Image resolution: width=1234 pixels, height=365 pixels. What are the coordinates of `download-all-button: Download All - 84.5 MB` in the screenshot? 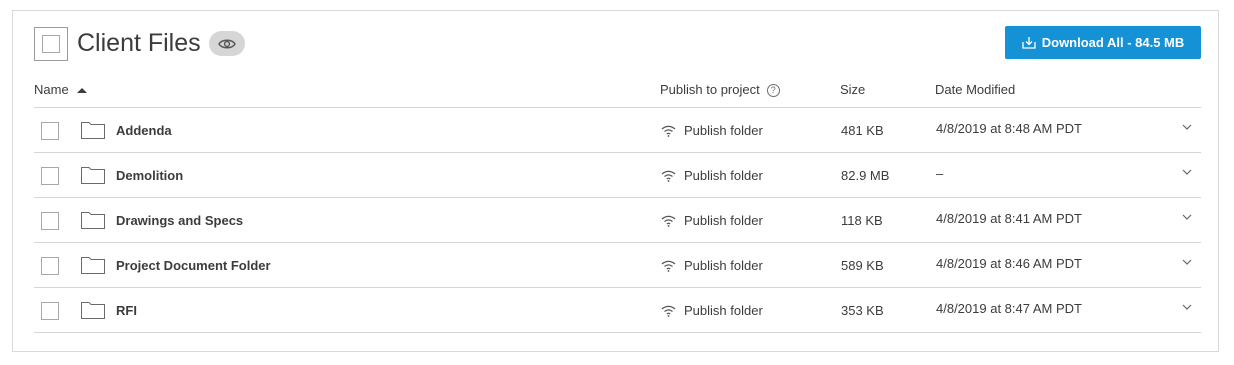 It's located at (1103, 42).